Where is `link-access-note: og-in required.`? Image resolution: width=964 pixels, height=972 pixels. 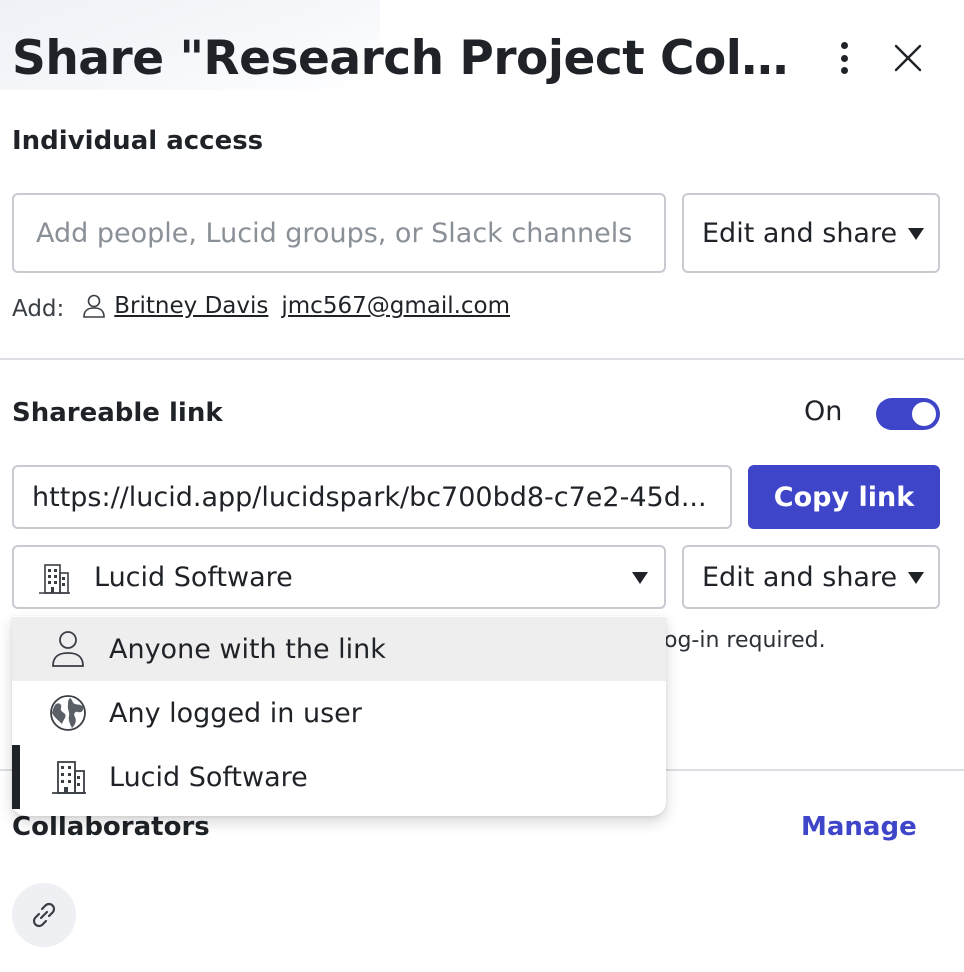
link-access-note: og-in required. is located at coordinates (745, 640).